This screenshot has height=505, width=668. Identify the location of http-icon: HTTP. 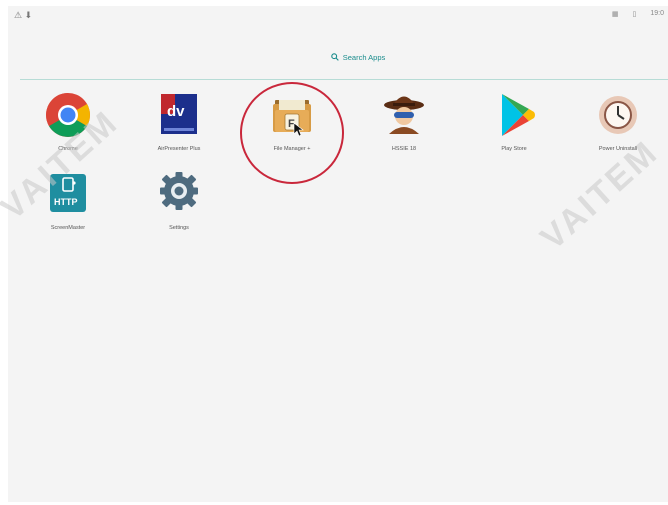
(68, 194).